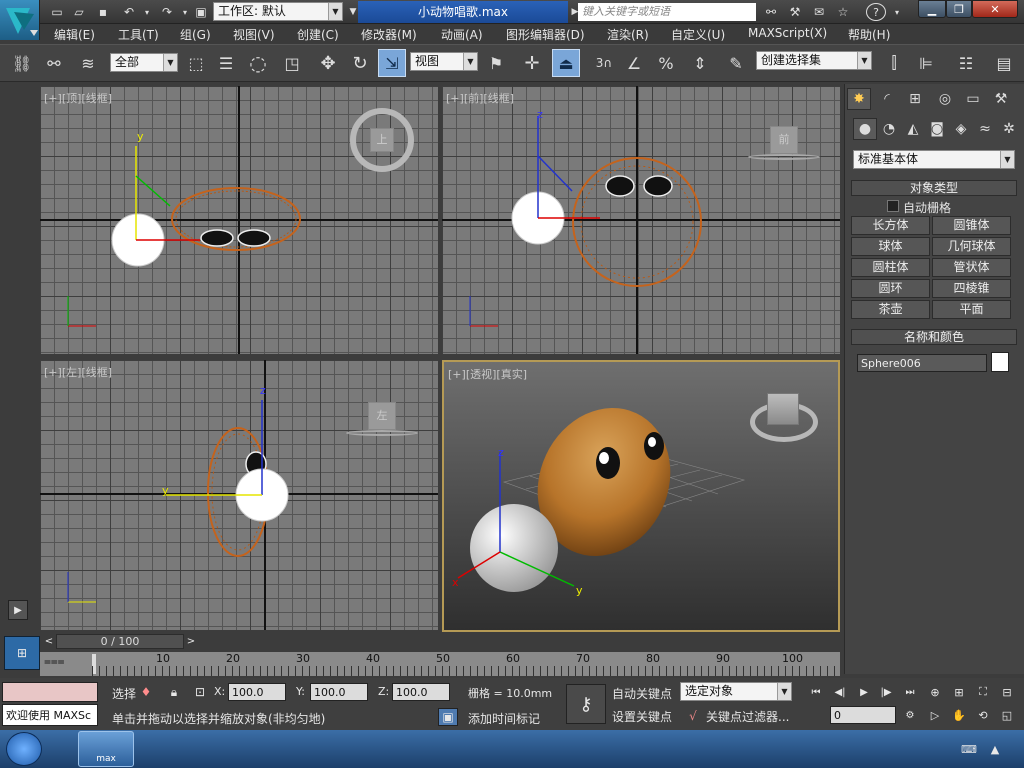 Image resolution: width=1024 pixels, height=768 pixels. I want to click on unlink-icon: ⚯, so click(54, 63).